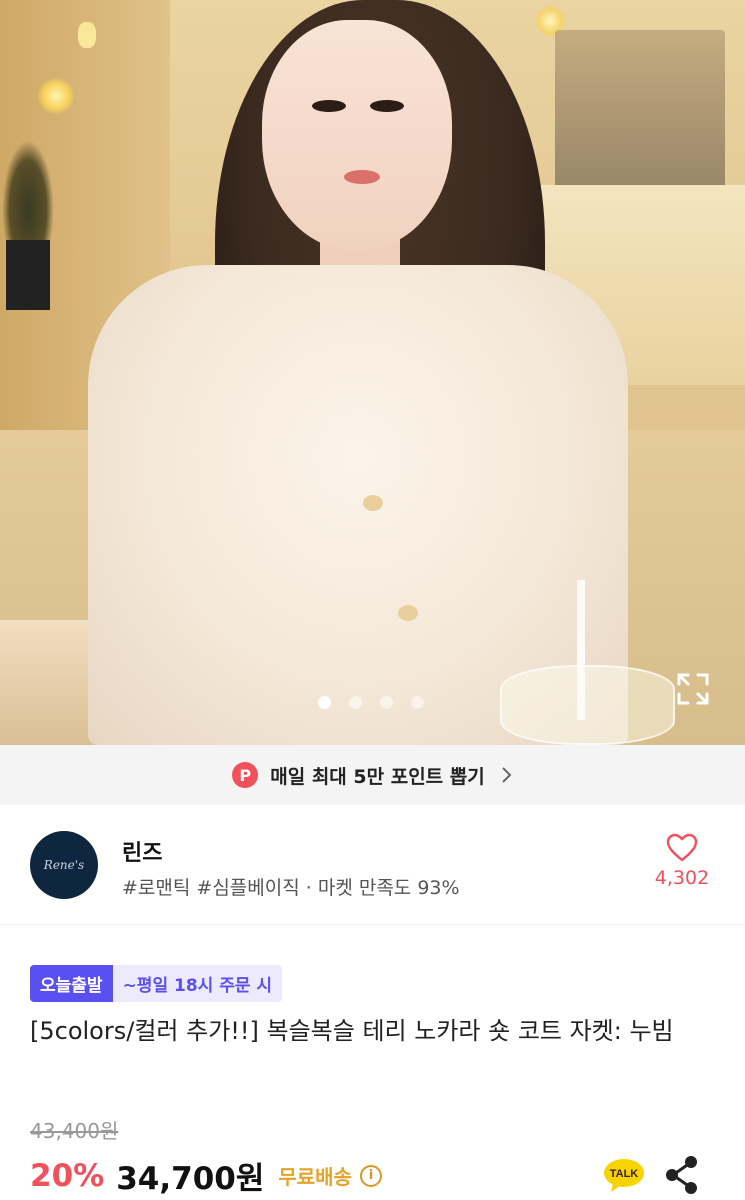 The image size is (745, 1200). What do you see at coordinates (640, 110) in the screenshot?
I see `coffee-machine` at bounding box center [640, 110].